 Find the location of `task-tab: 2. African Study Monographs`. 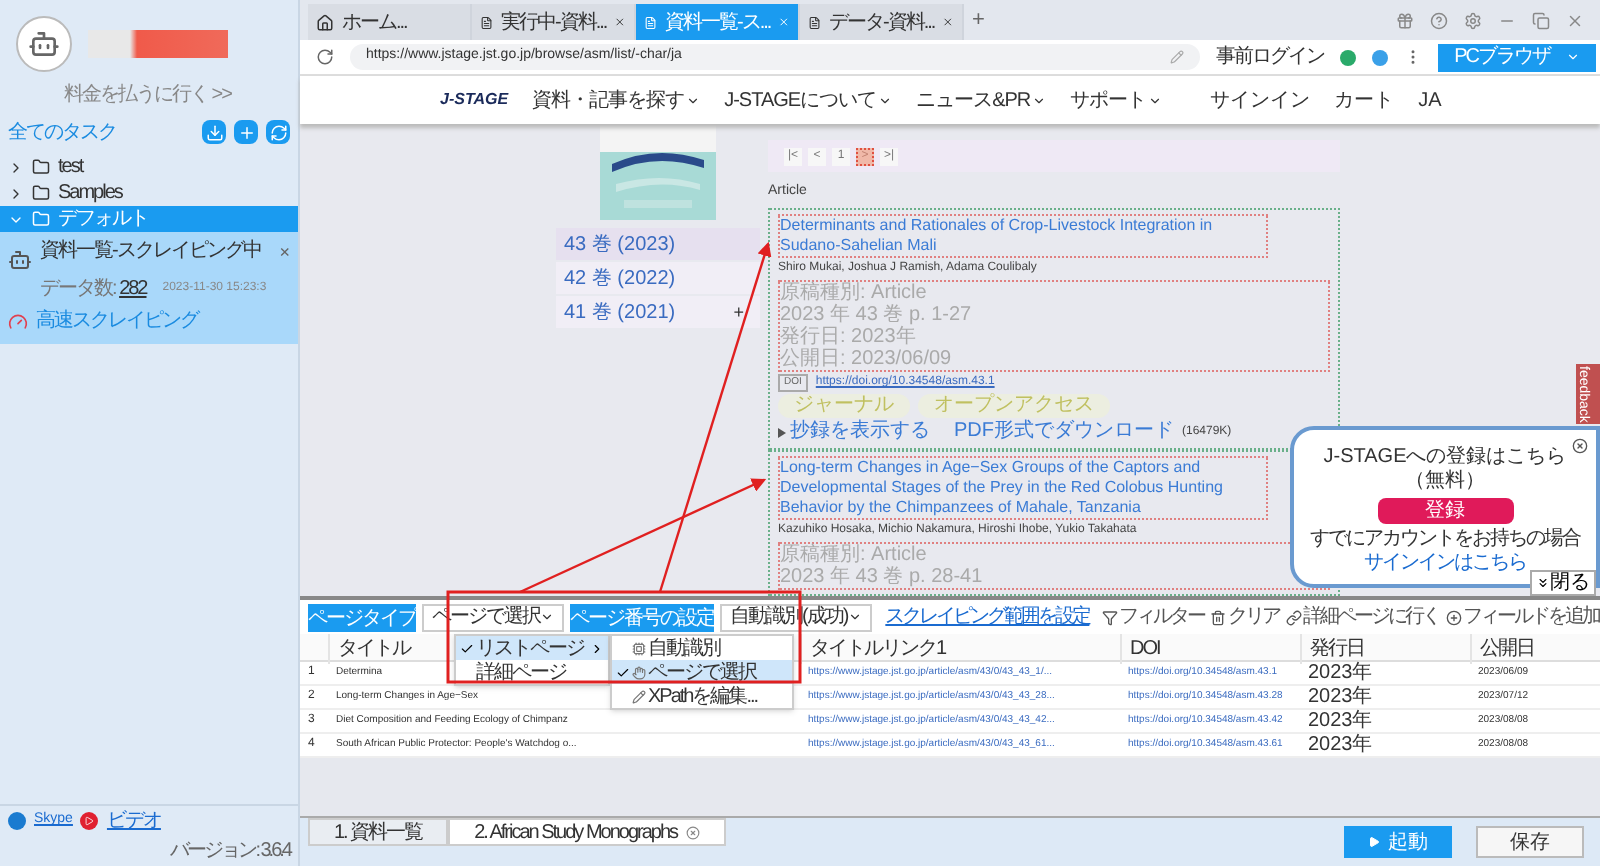

task-tab: 2. African Study Monographs is located at coordinates (587, 832).